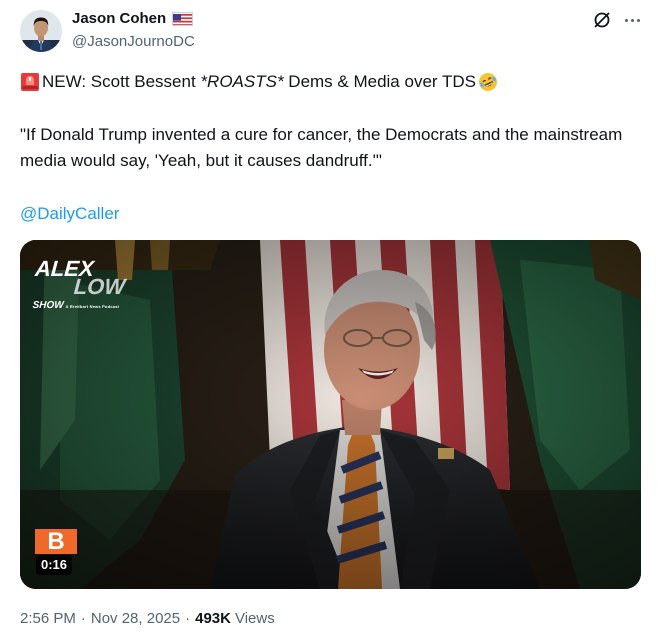  What do you see at coordinates (30, 82) in the screenshot?
I see `rotating-light-icon` at bounding box center [30, 82].